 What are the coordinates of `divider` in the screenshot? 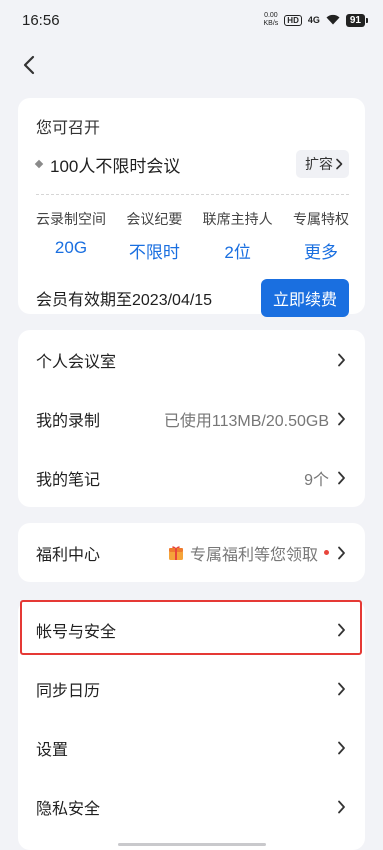 It's located at (192, 194).